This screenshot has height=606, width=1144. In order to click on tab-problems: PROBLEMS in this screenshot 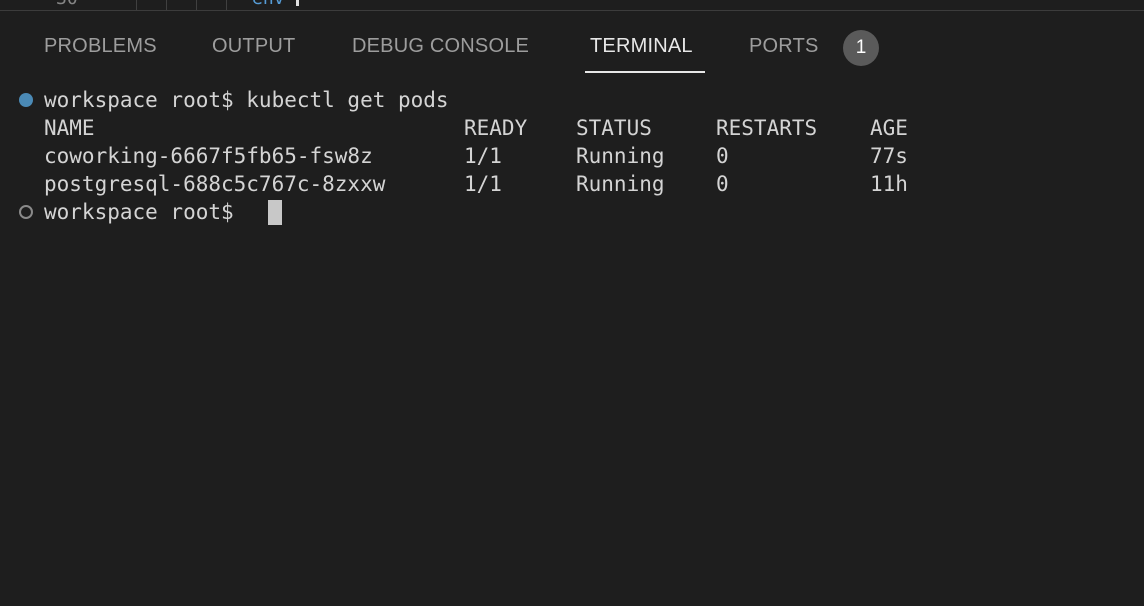, I will do `click(100, 46)`.